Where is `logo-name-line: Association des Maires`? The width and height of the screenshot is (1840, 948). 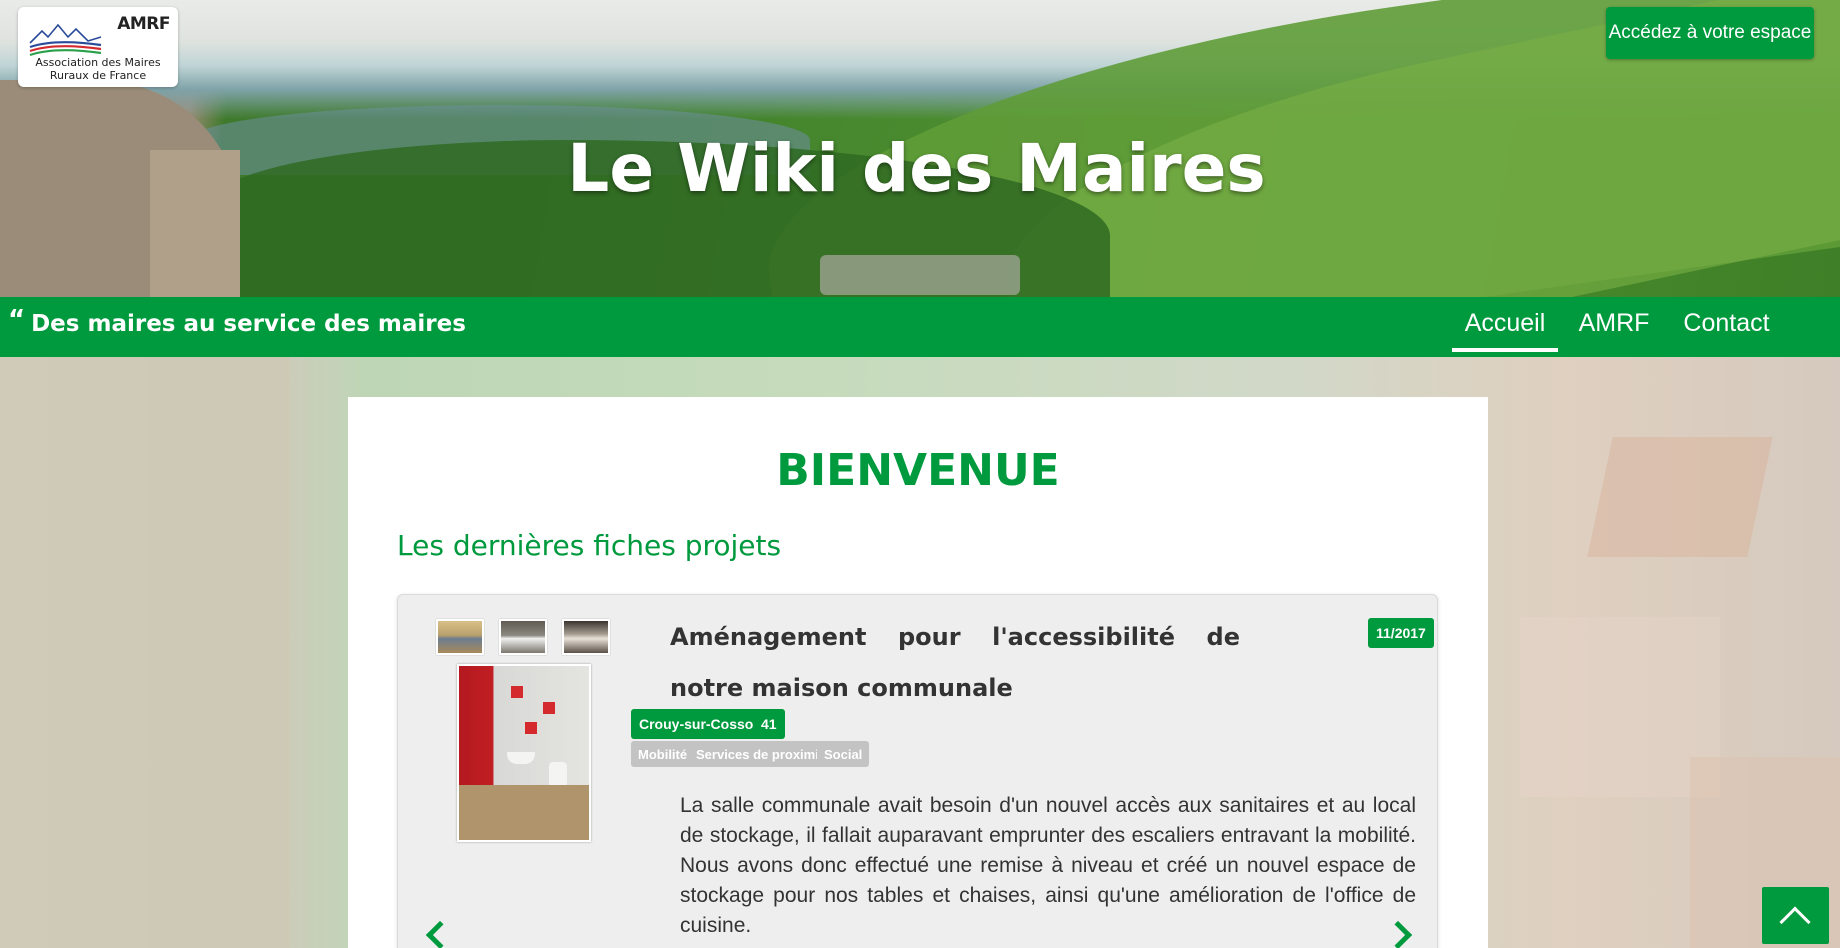 logo-name-line: Association des Maires is located at coordinates (98, 62).